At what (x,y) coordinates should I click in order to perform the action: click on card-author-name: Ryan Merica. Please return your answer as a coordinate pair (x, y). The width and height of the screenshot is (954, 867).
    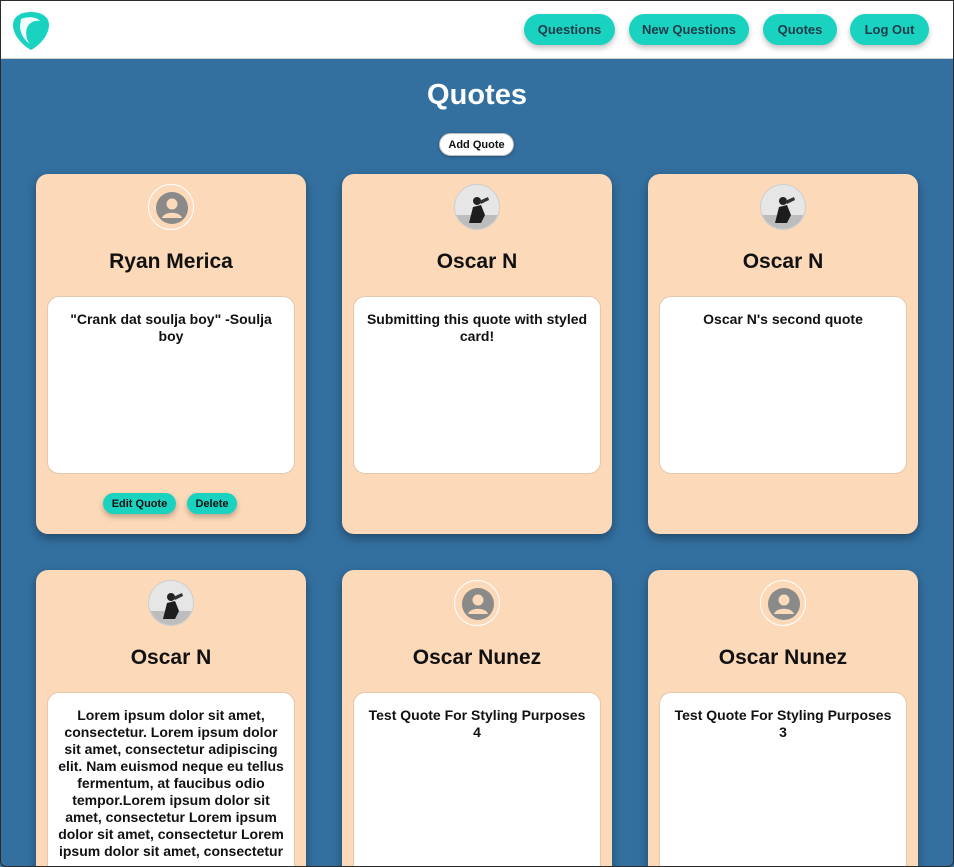
    Looking at the image, I should click on (171, 261).